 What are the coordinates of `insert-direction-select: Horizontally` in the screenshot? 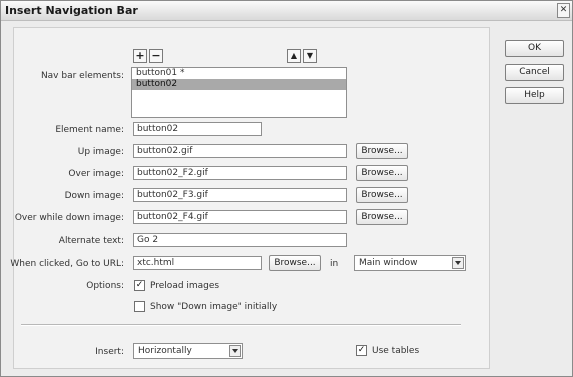 It's located at (188, 351).